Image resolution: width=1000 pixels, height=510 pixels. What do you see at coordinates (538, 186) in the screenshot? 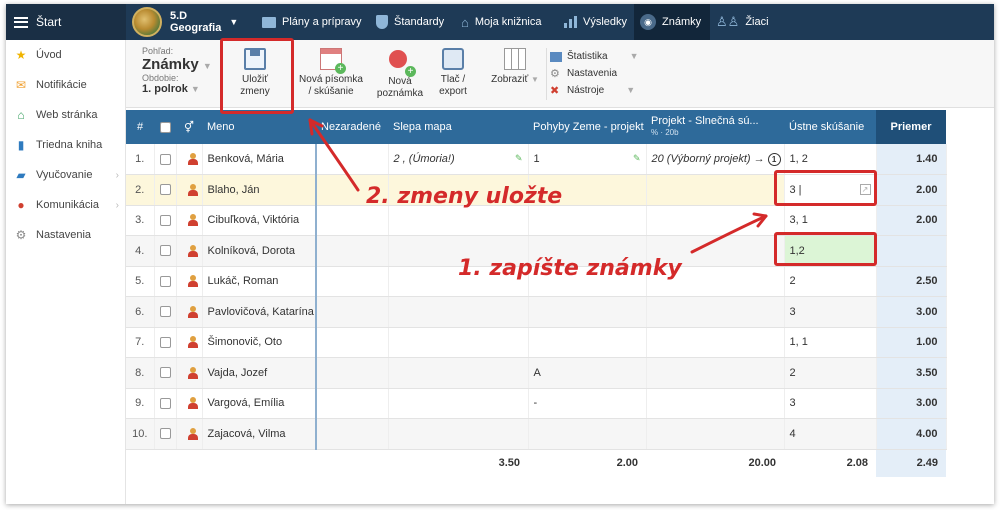
I see `annotation-arrows` at bounding box center [538, 186].